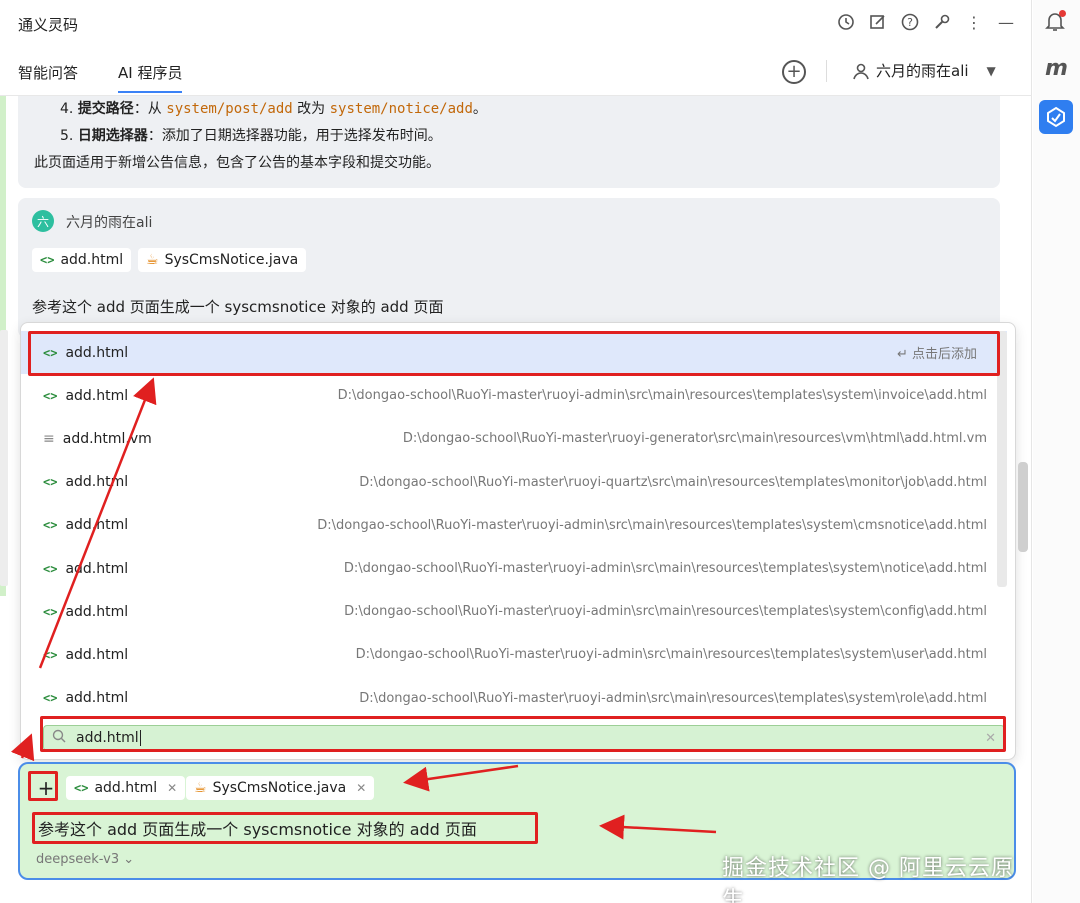  What do you see at coordinates (516, 23) in the screenshot?
I see `title-bar: 通义灵码 ? ⋮ —` at bounding box center [516, 23].